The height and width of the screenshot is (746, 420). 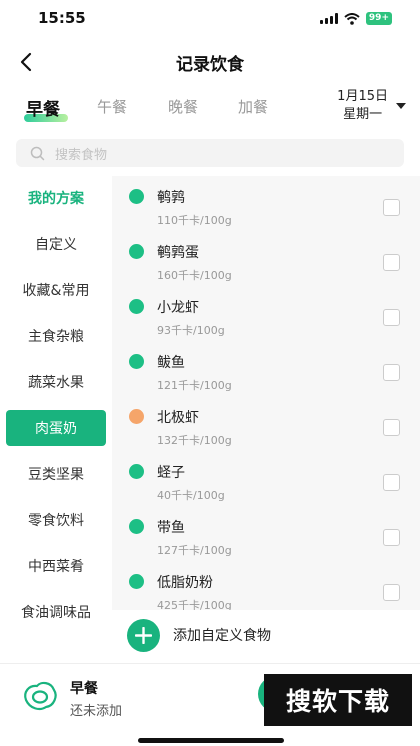 What do you see at coordinates (56, 566) in the screenshot?
I see `sidebar-item-dishes: 中西菜肴` at bounding box center [56, 566].